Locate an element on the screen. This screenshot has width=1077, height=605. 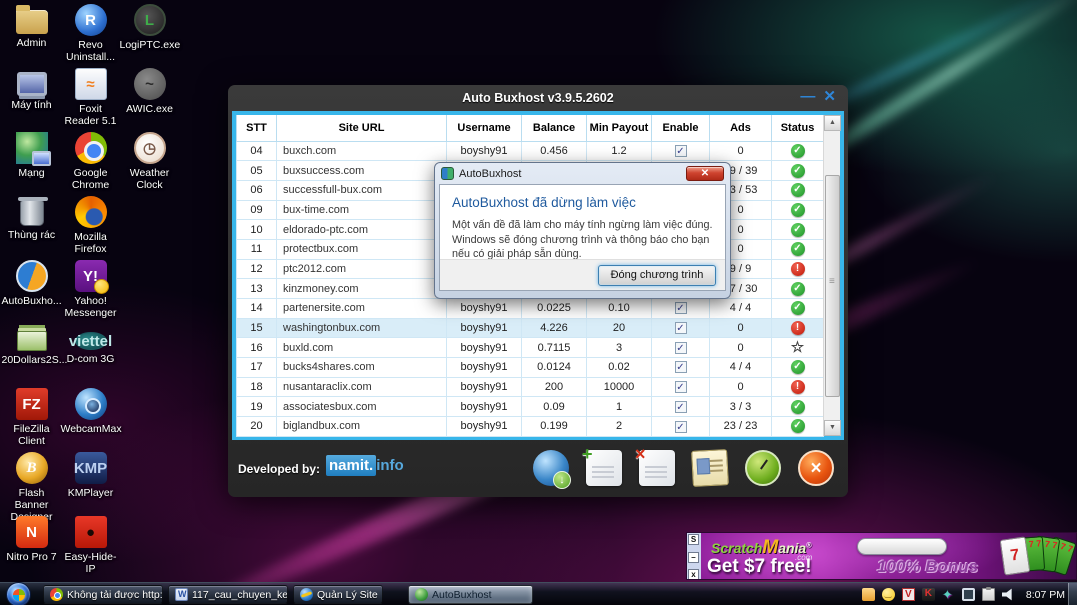
spark-icon: ✦ is located at coordinates (948, 594).